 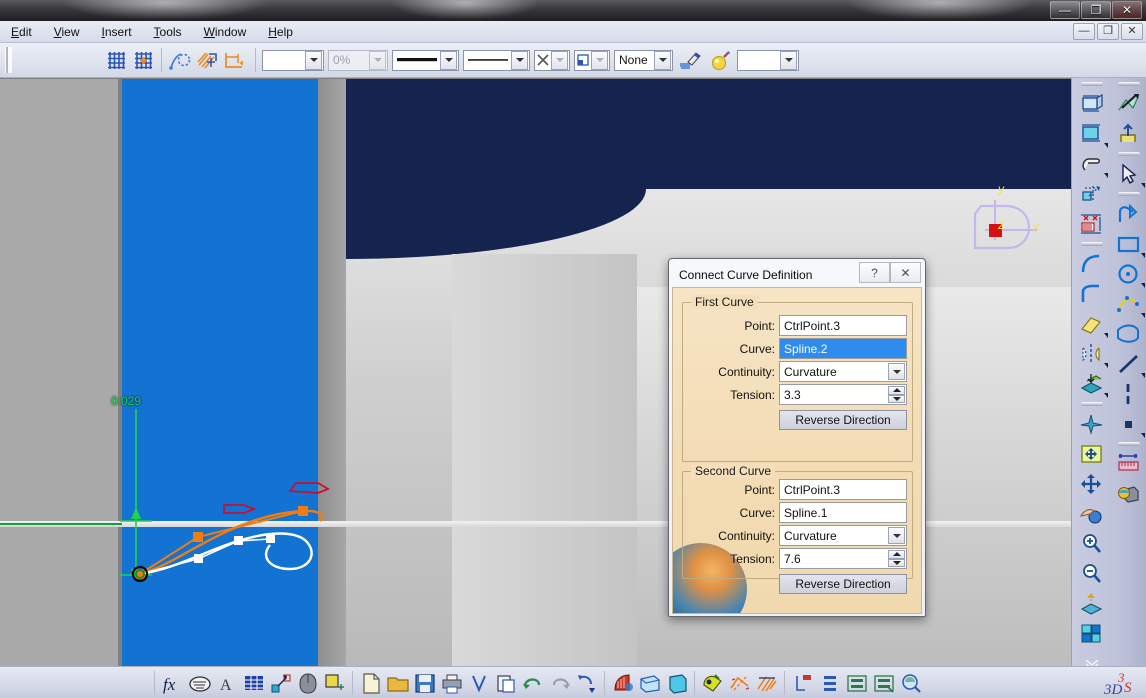 What do you see at coordinates (788, 60) in the screenshot?
I see `end-combo-arrow` at bounding box center [788, 60].